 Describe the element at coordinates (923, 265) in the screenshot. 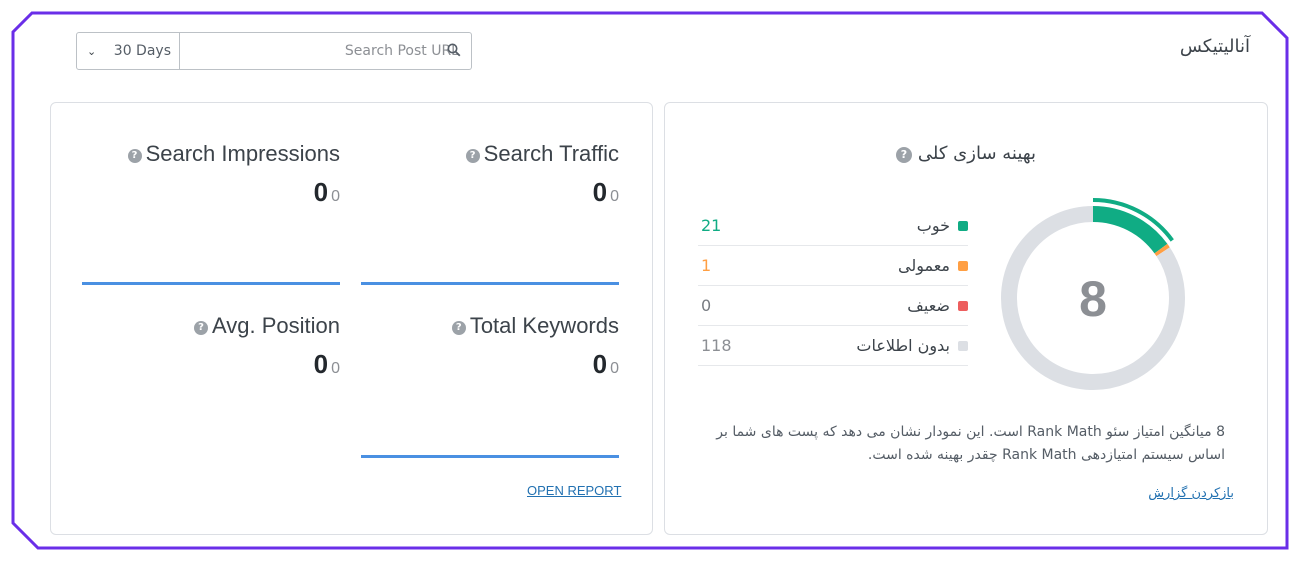

I see `legend-label: معمولی` at that location.